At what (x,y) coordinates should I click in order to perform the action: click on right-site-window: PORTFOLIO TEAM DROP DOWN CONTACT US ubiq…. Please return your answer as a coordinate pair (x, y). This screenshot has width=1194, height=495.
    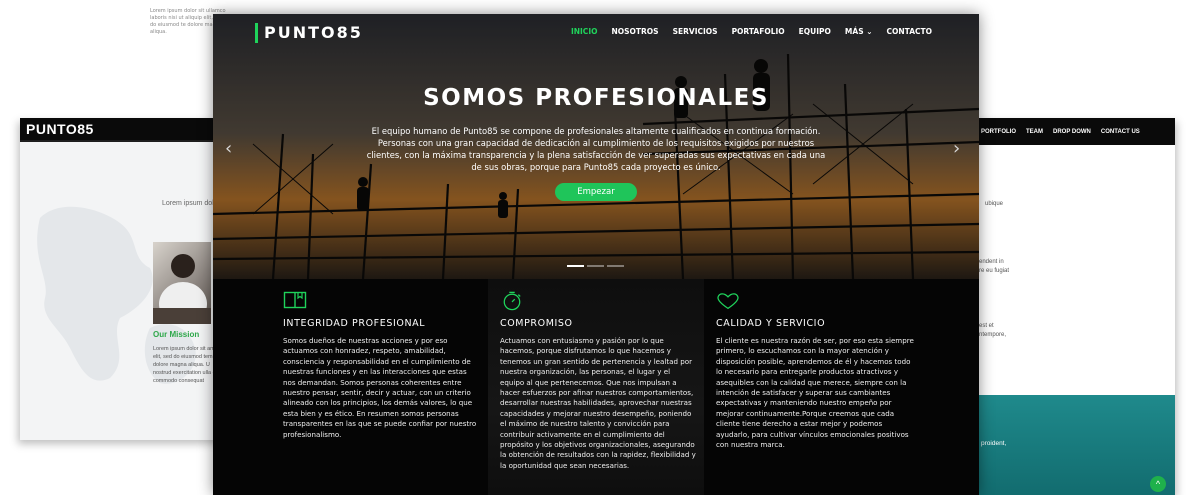
    Looking at the image, I should click on (1075, 306).